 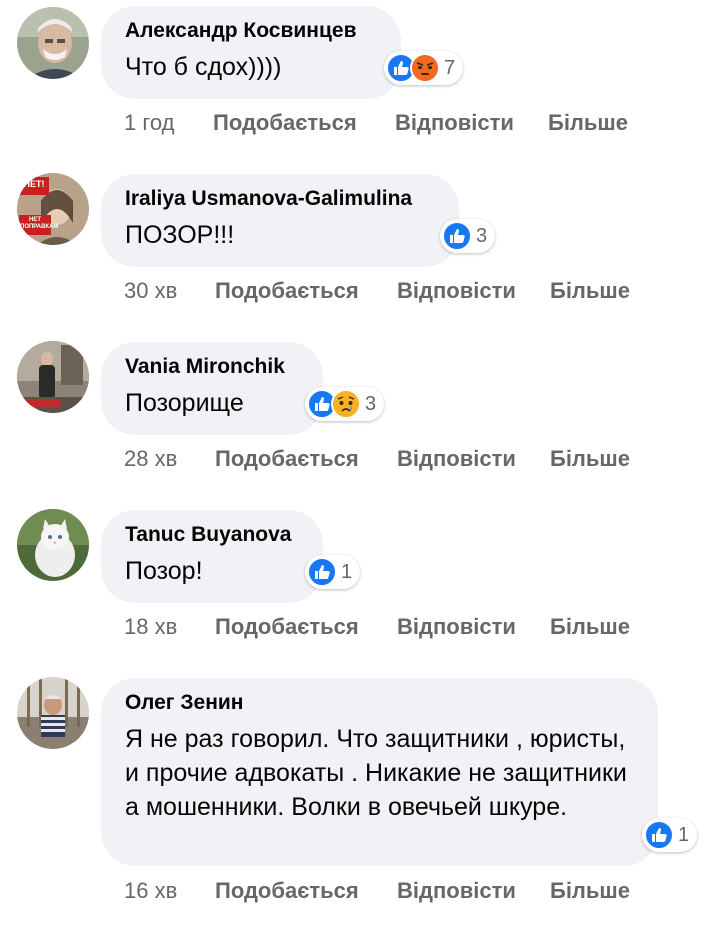 What do you see at coordinates (212, 388) in the screenshot?
I see `comment-bubble: Vania Mironchik Позорище` at bounding box center [212, 388].